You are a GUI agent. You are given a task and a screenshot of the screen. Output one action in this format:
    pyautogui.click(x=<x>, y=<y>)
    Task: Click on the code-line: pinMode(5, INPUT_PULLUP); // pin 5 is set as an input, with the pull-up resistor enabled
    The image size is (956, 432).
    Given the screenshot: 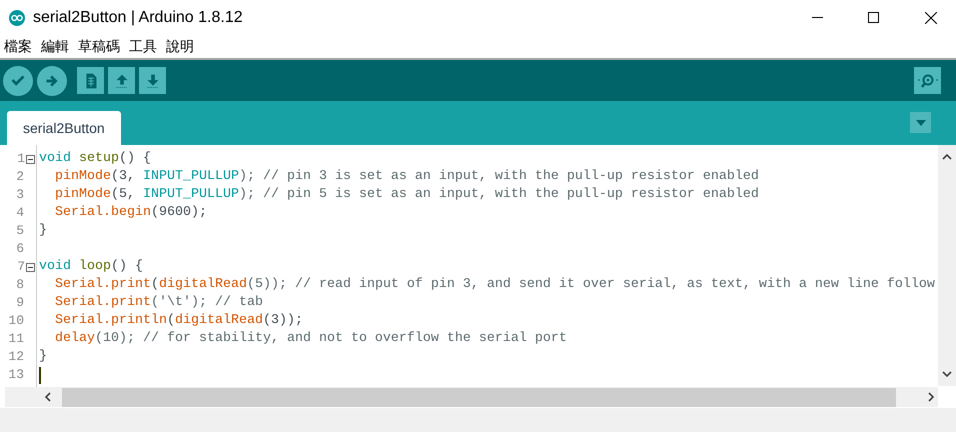 What is the action you would take?
    pyautogui.click(x=406, y=195)
    